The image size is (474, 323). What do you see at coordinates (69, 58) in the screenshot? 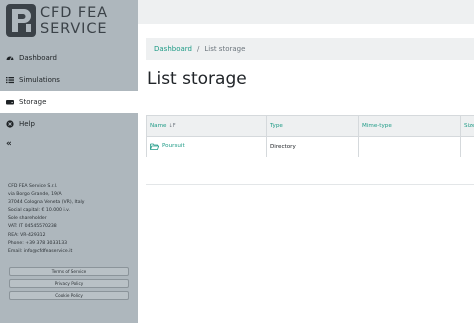
I see `sidebar-item-dashboard: Dashboard` at bounding box center [69, 58].